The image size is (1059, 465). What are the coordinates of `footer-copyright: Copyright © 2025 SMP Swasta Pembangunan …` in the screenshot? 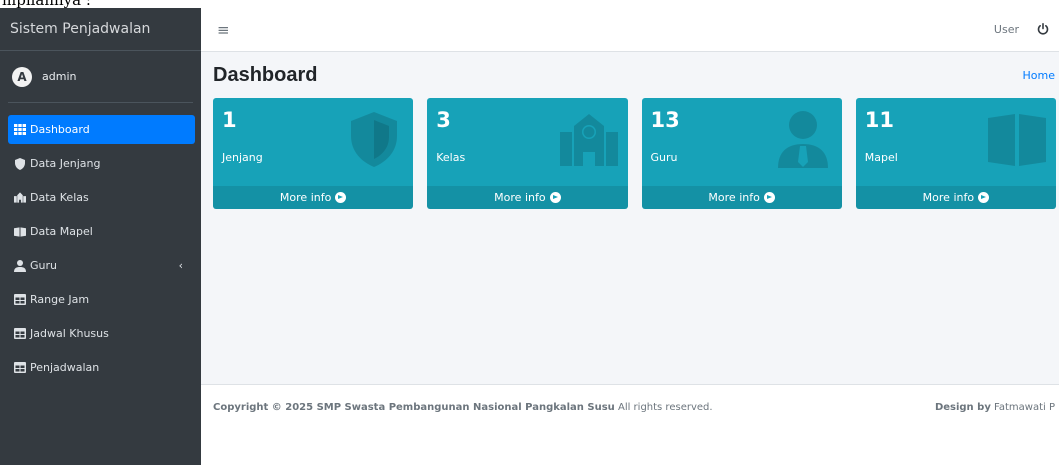 It's located at (463, 407).